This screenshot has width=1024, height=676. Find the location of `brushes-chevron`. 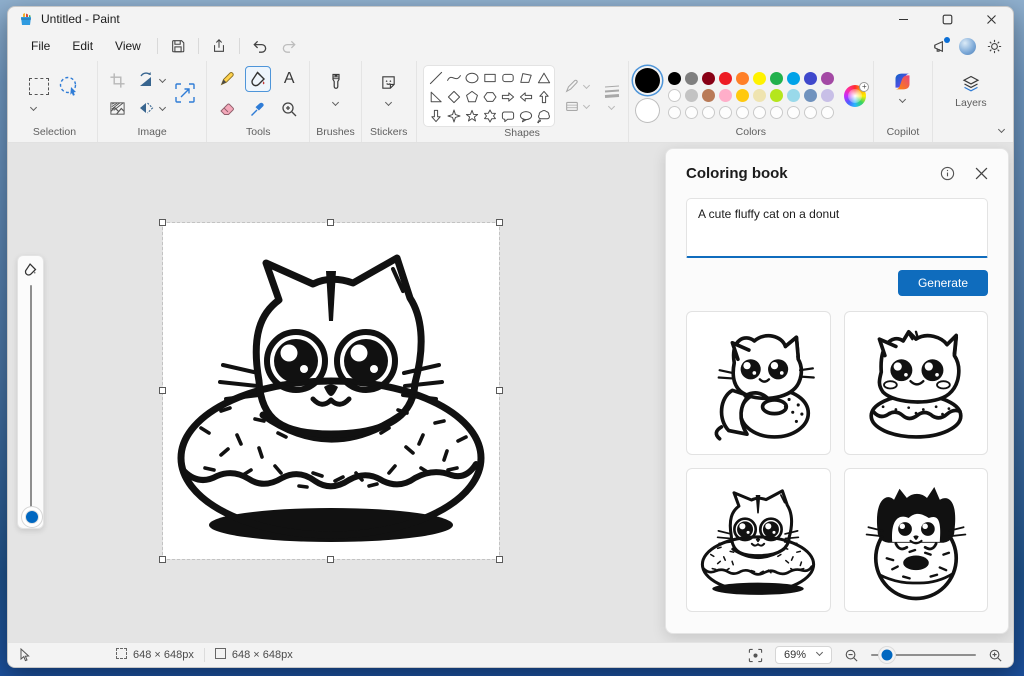

brushes-chevron is located at coordinates (335, 103).